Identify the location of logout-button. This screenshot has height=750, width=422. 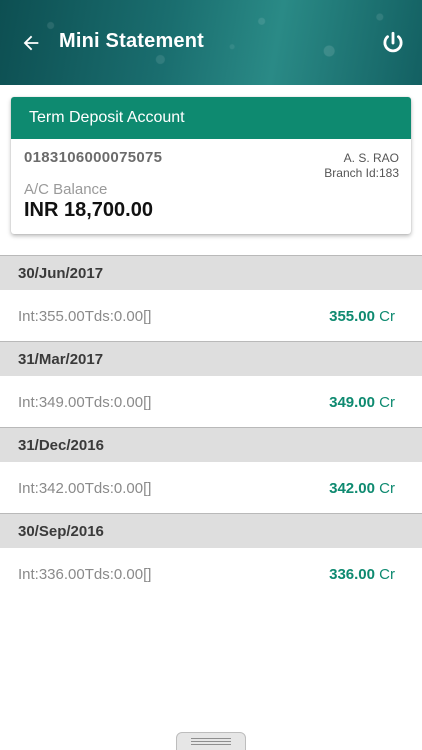
(393, 43).